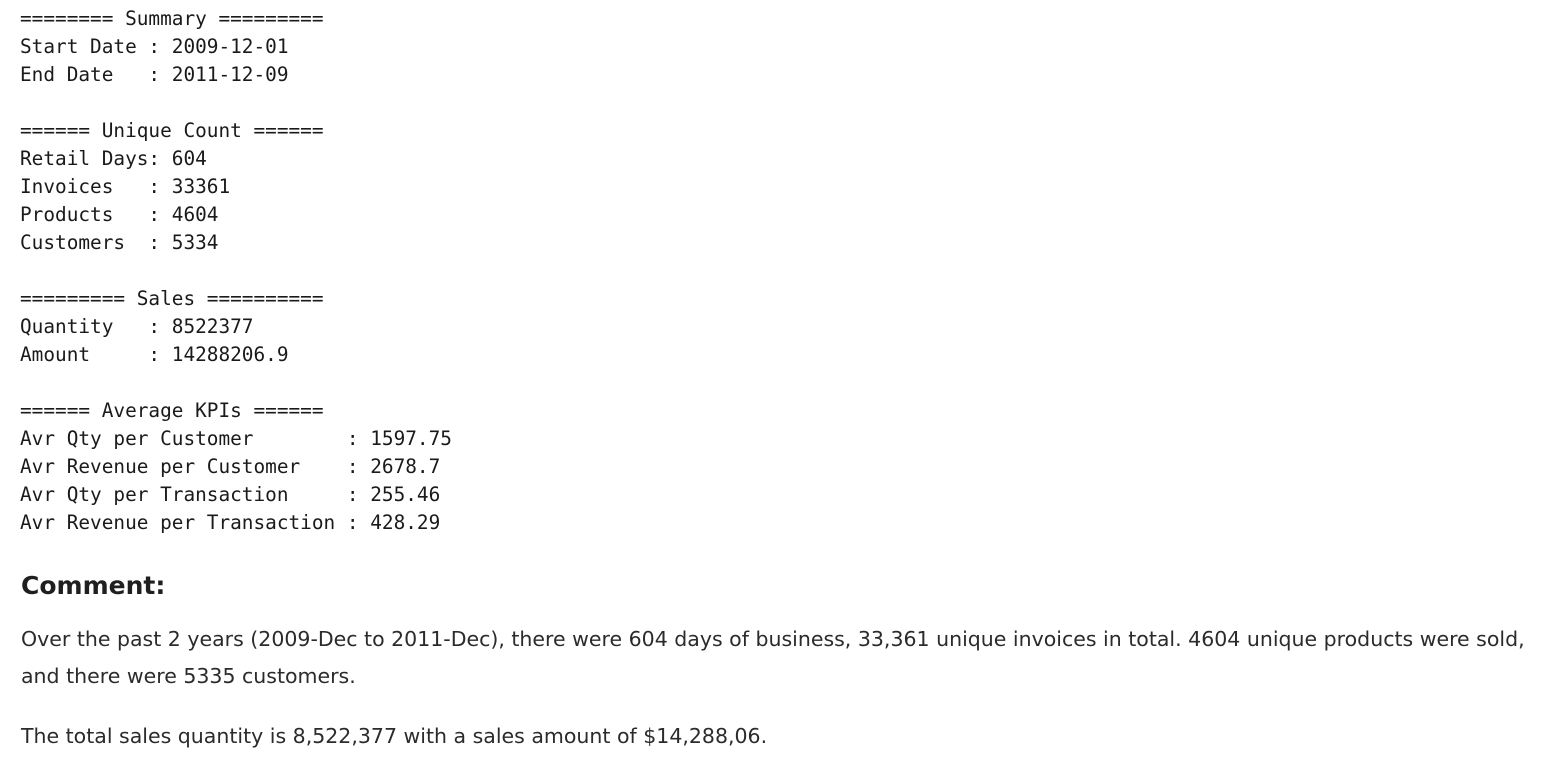  I want to click on output-line-avr-revenue-per-customer: Avr Revenue per Customer : 2678.7, so click(230, 466).